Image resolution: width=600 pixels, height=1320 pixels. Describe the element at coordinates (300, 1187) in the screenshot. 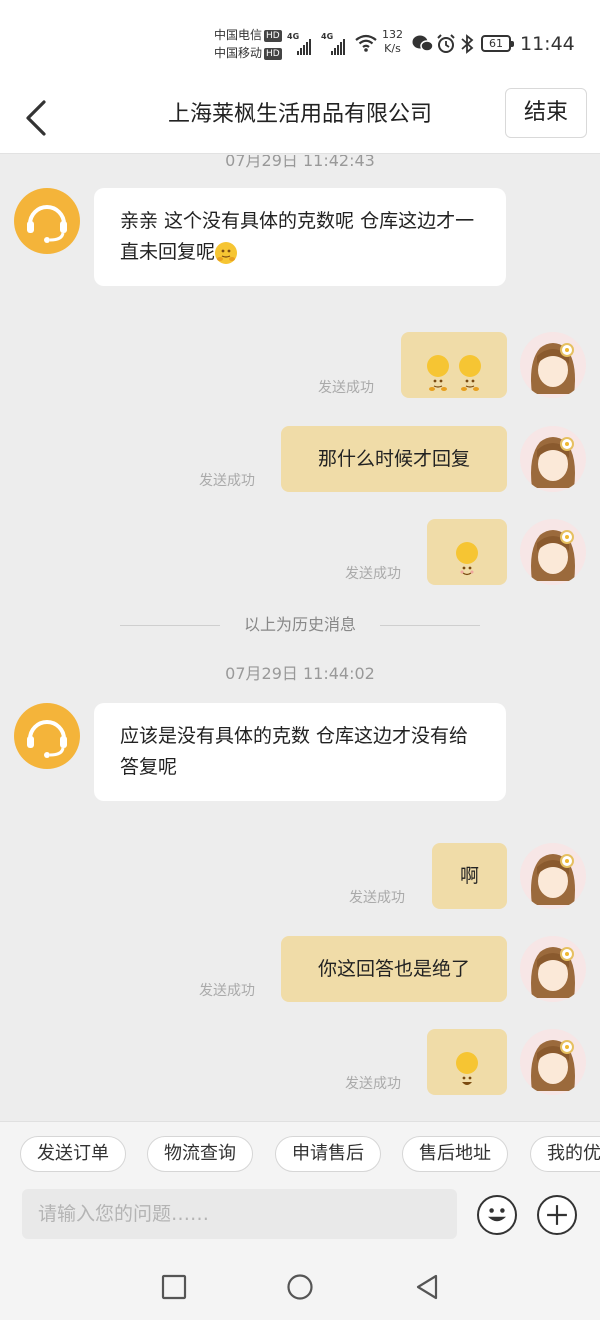

I see `input-panel: 发送订单 物流查询 申请售后 售后地址 我的优` at that location.